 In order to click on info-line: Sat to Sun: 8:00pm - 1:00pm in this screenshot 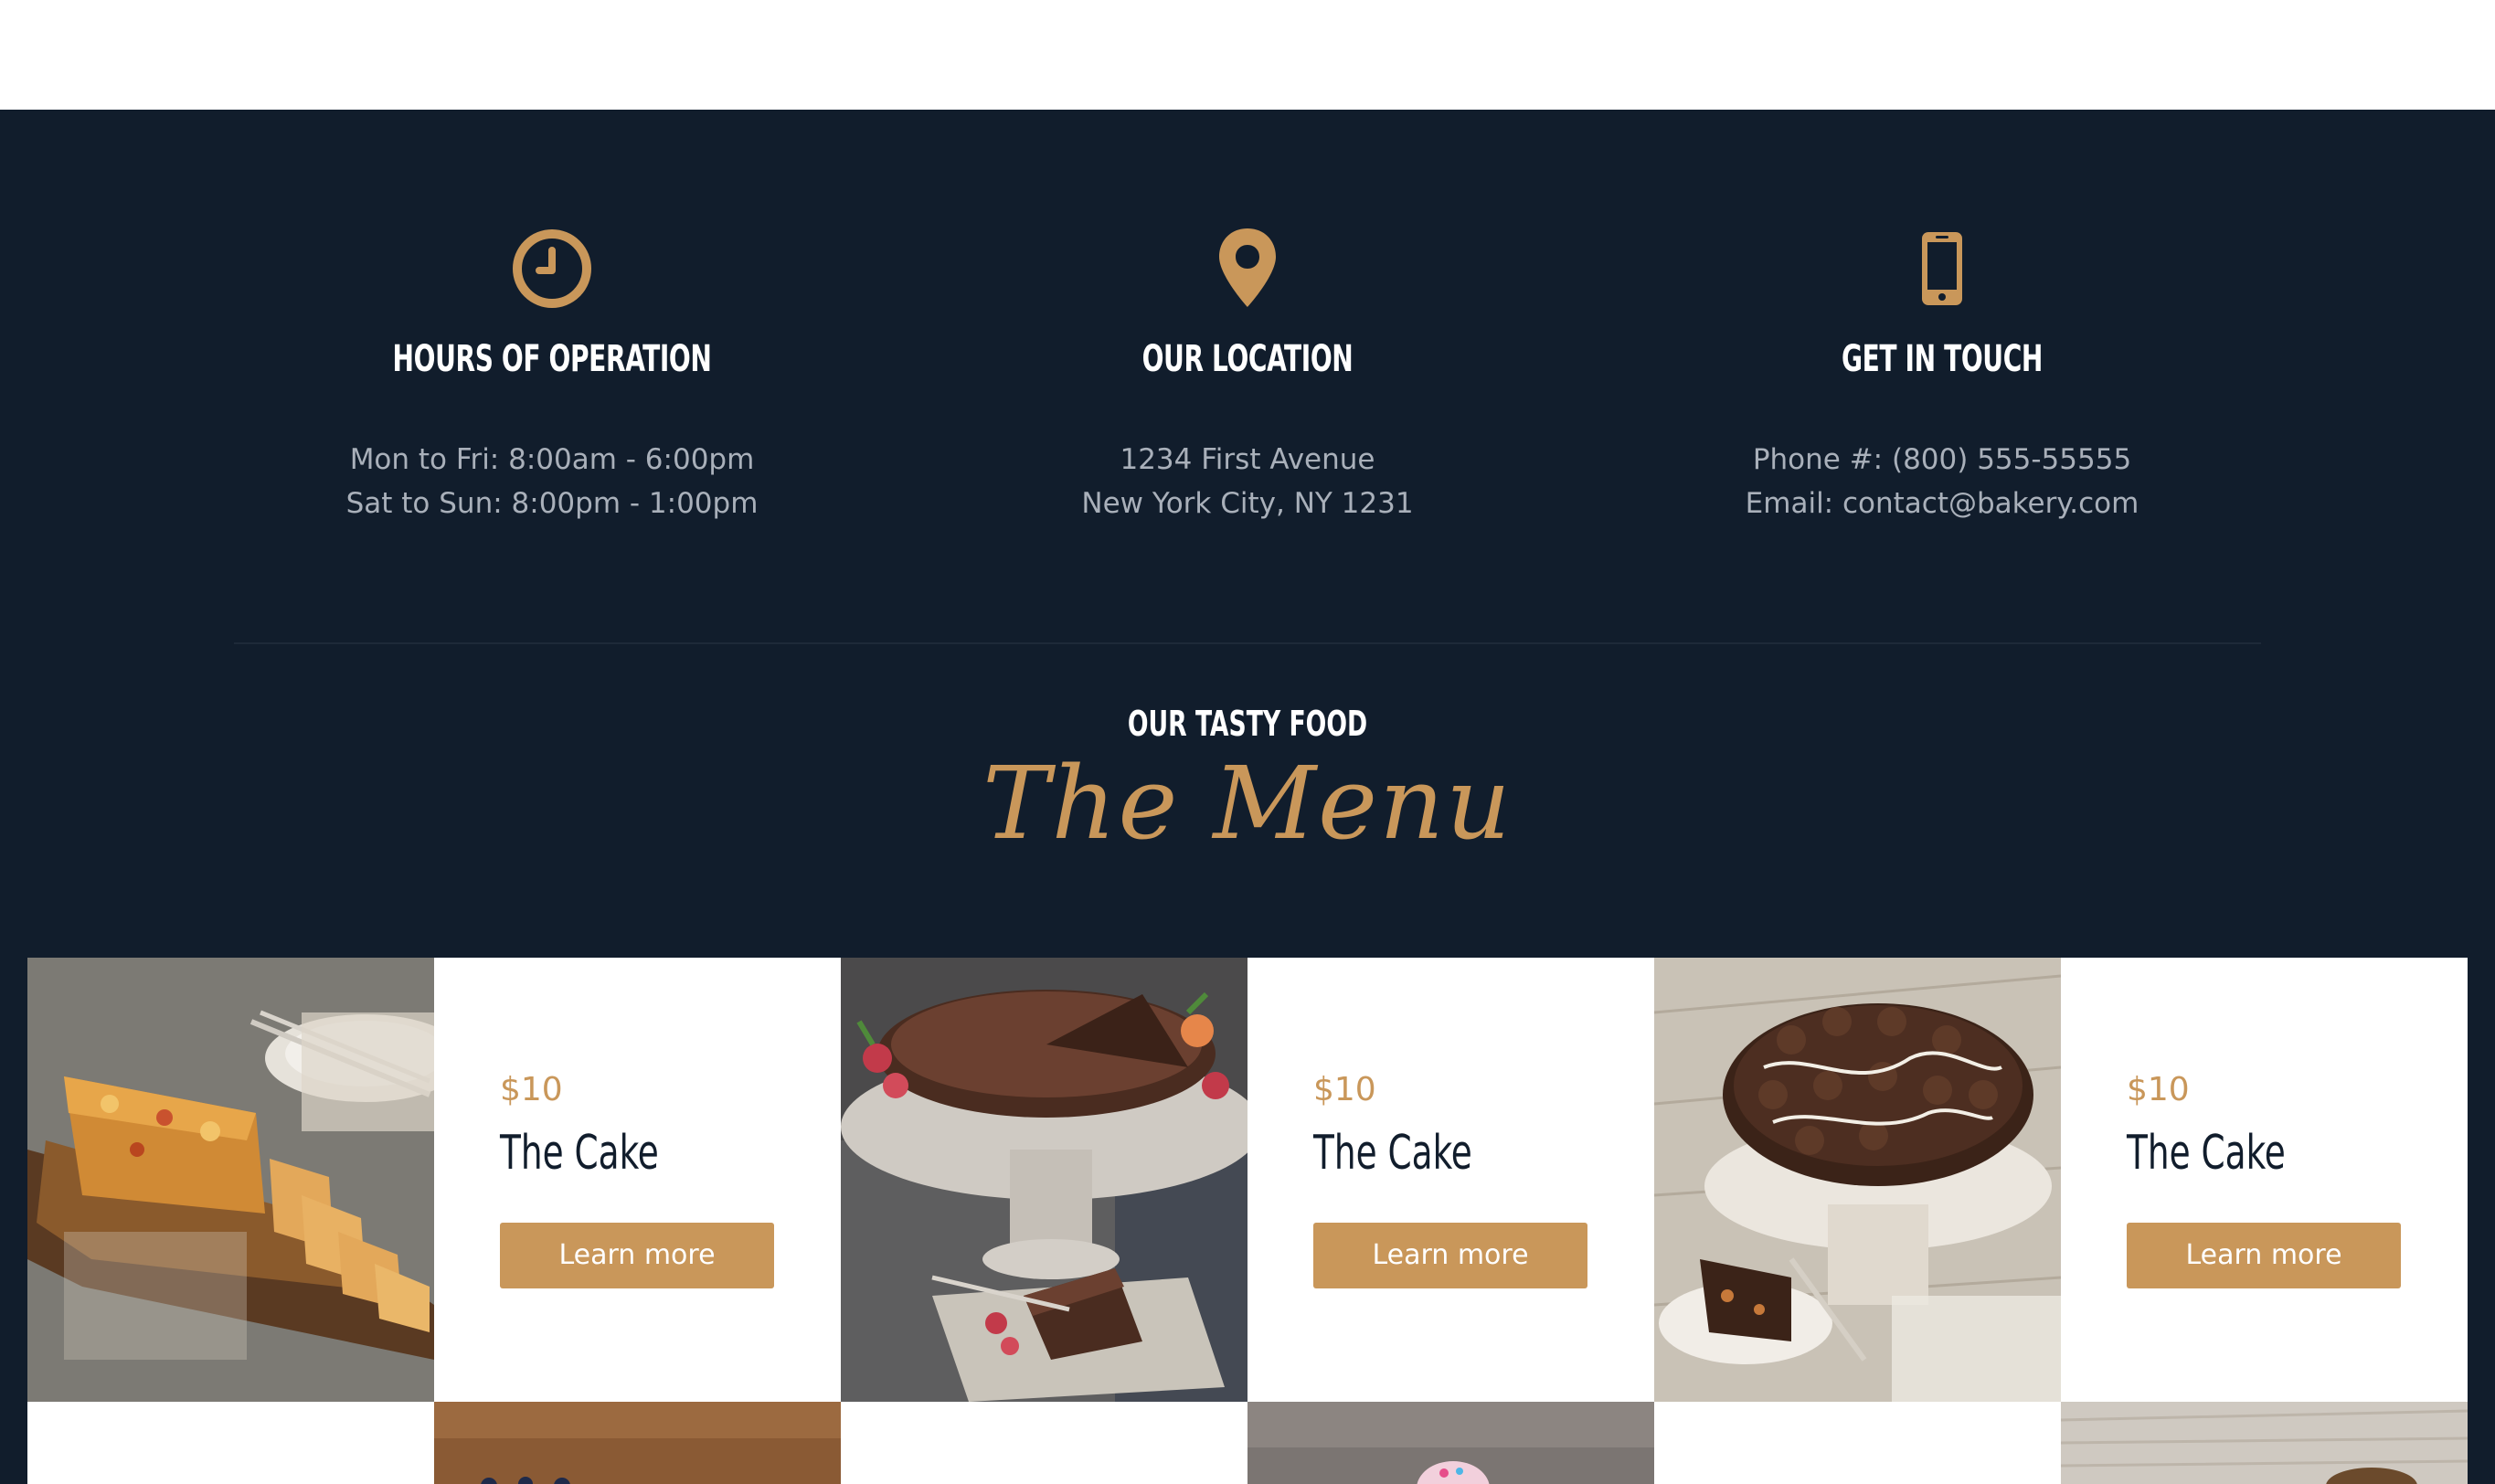, I will do `click(552, 503)`.